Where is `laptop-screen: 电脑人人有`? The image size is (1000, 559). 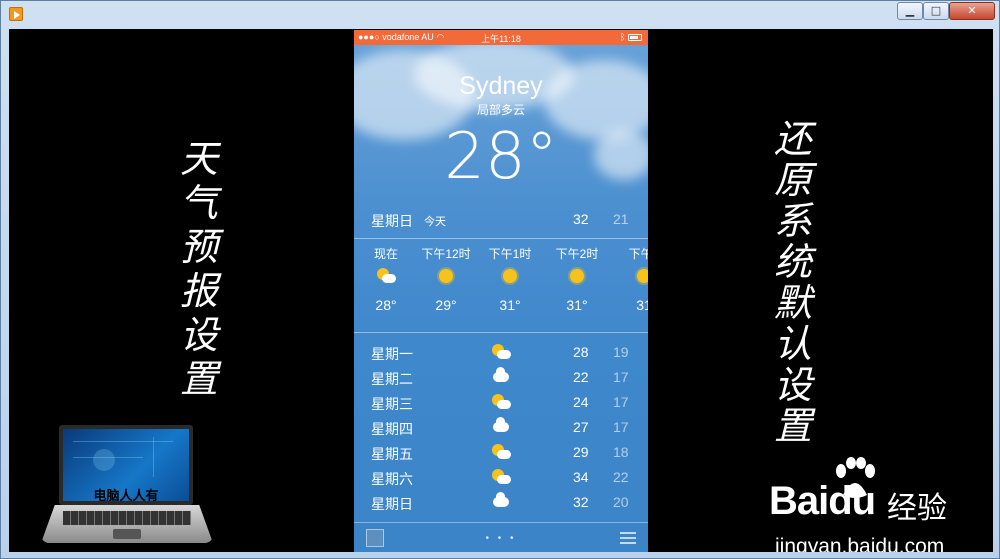 laptop-screen: 电脑人人有 is located at coordinates (126, 465).